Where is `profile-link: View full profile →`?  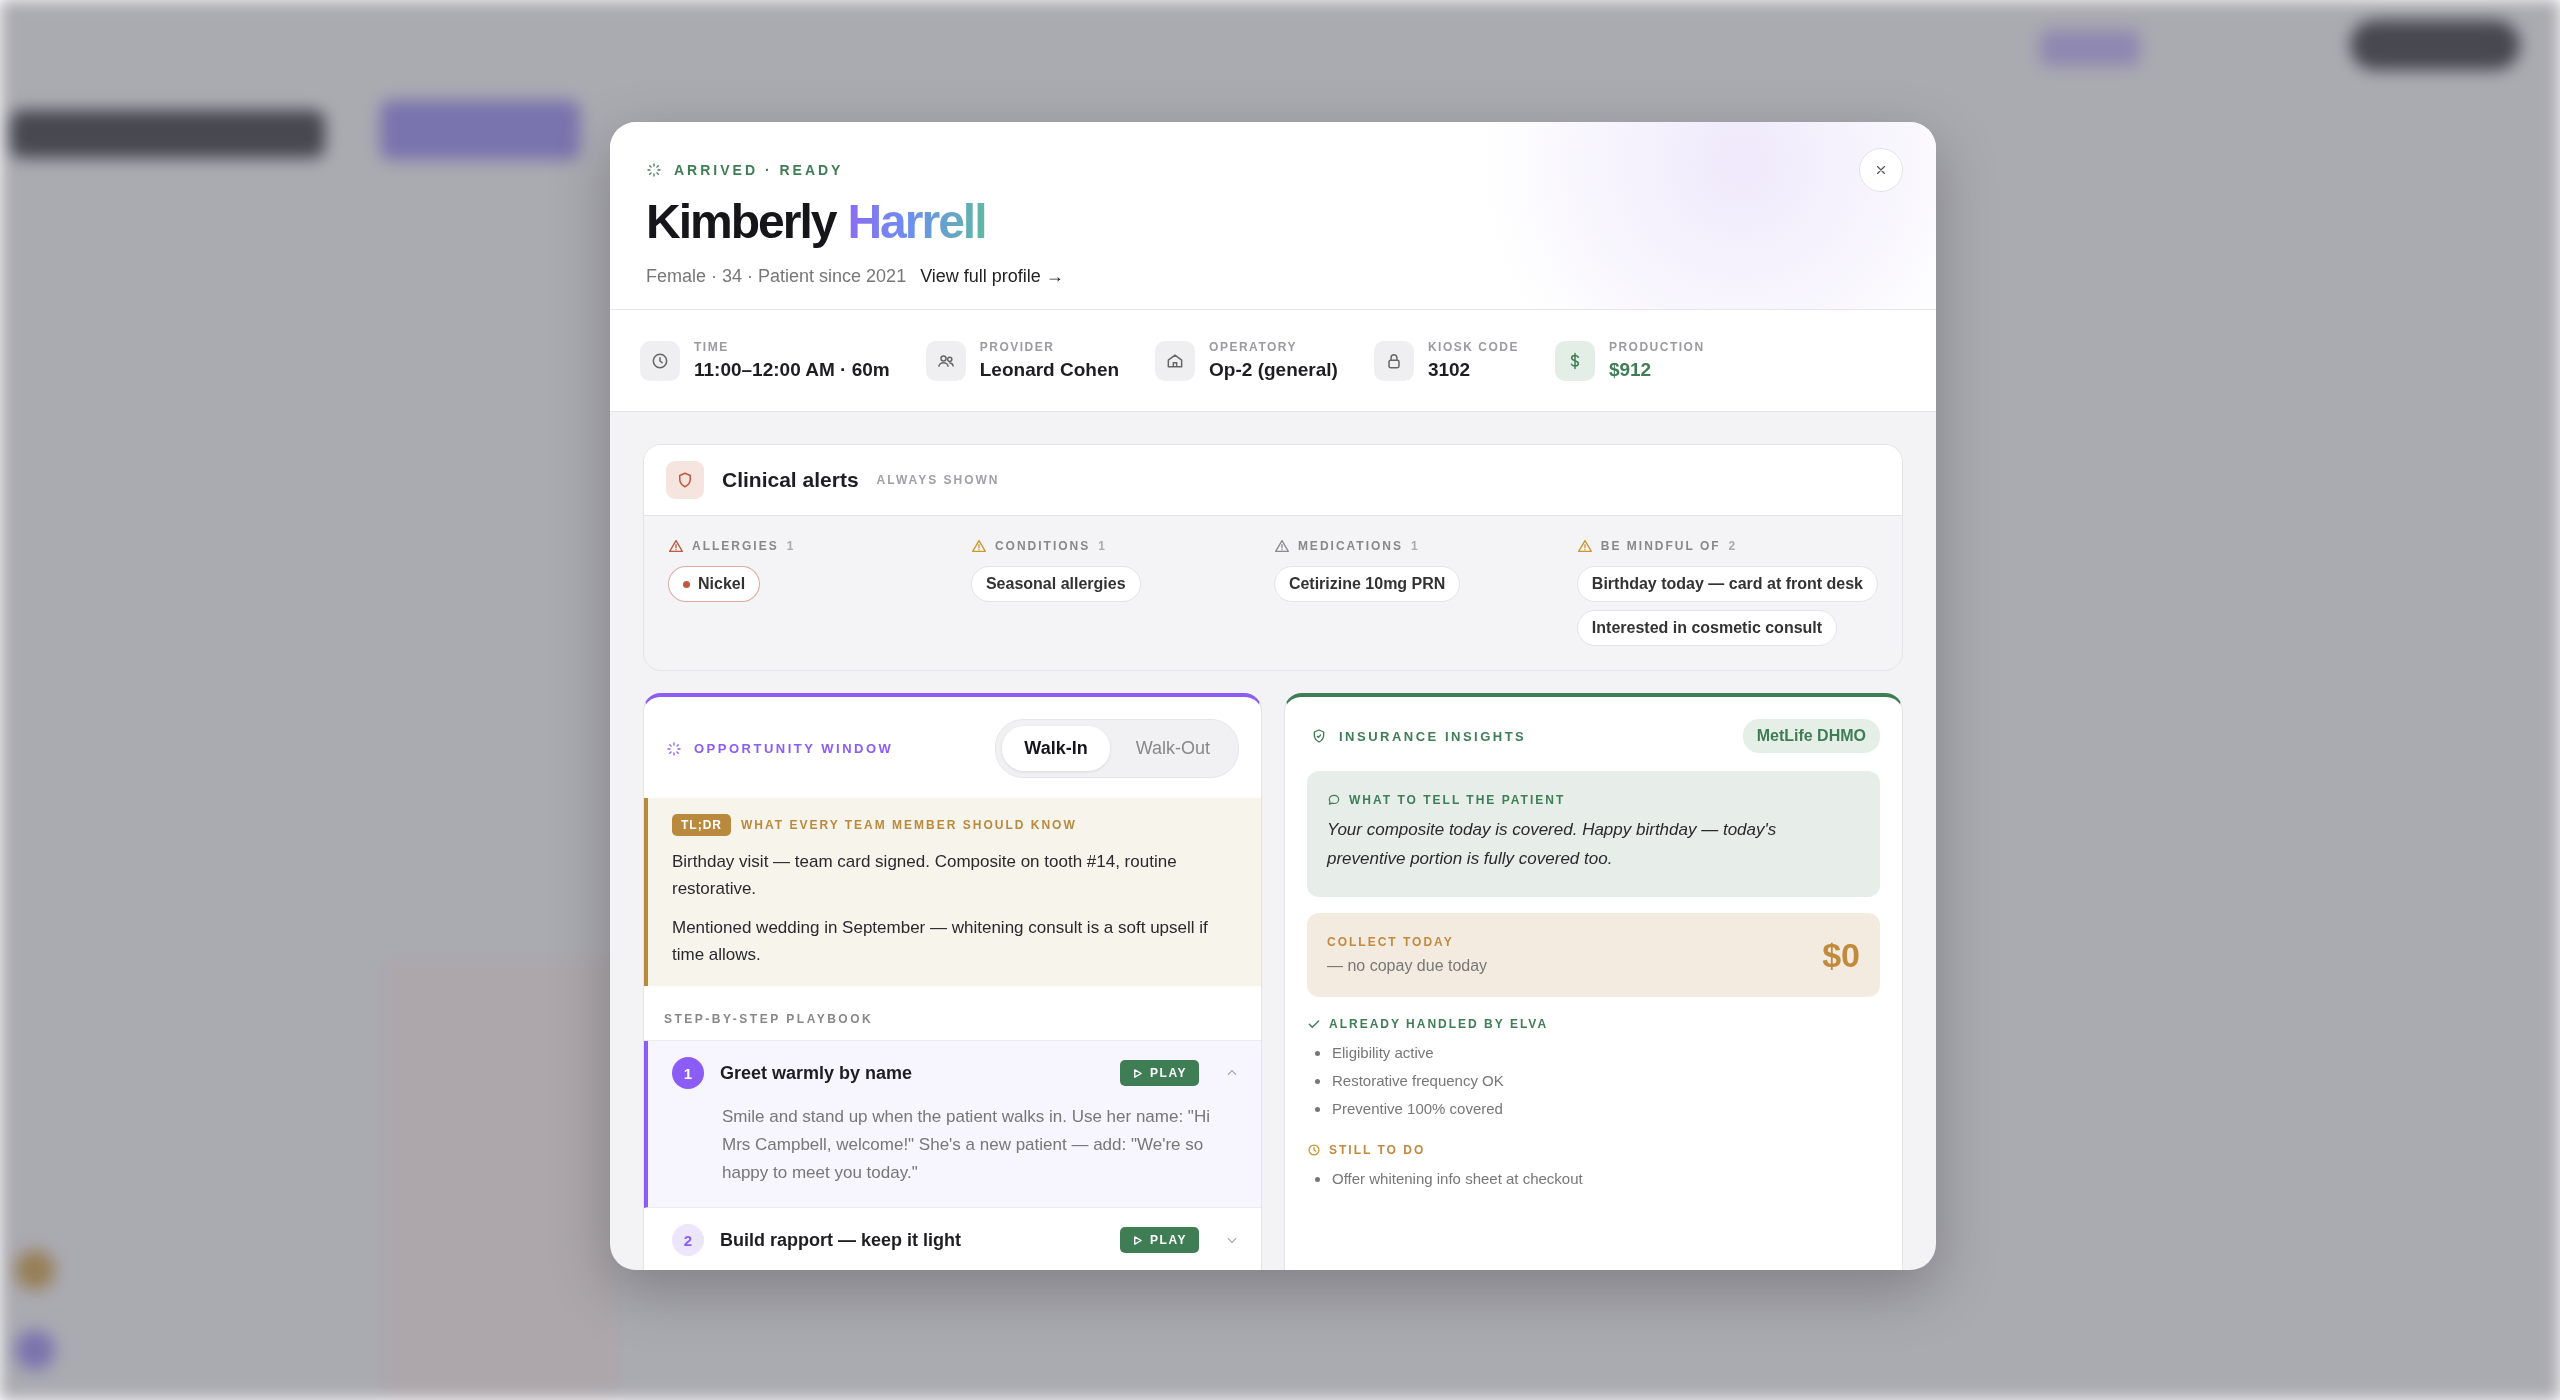 profile-link: View full profile → is located at coordinates (992, 276).